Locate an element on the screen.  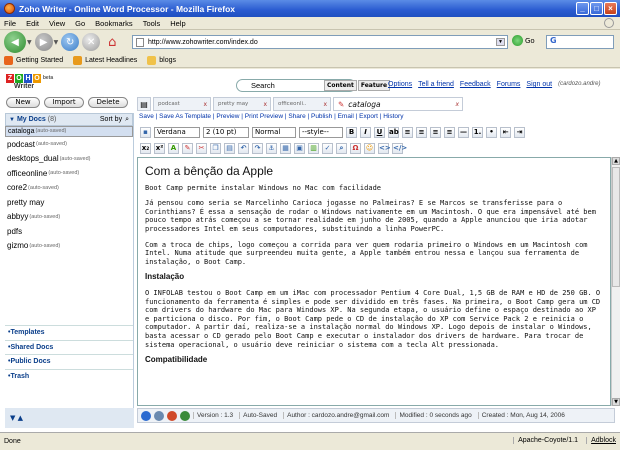
close-window-button: × is located at coordinates (610, 8).